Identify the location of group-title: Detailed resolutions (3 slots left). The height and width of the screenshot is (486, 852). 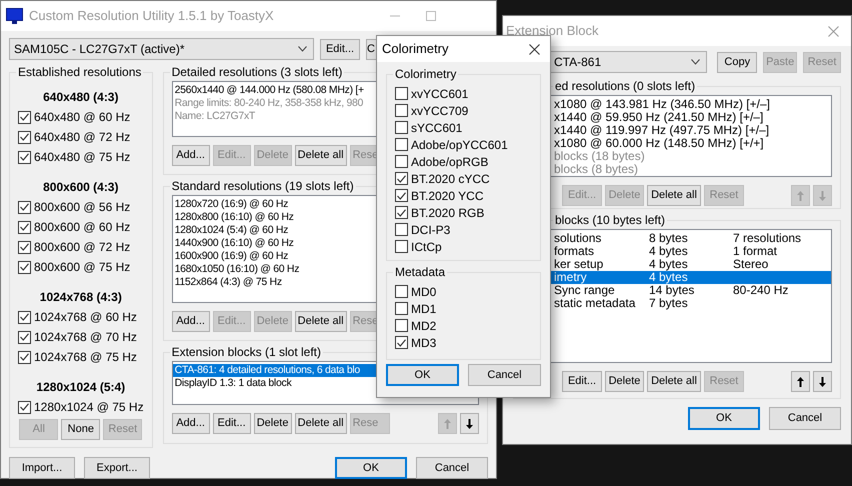
(257, 72).